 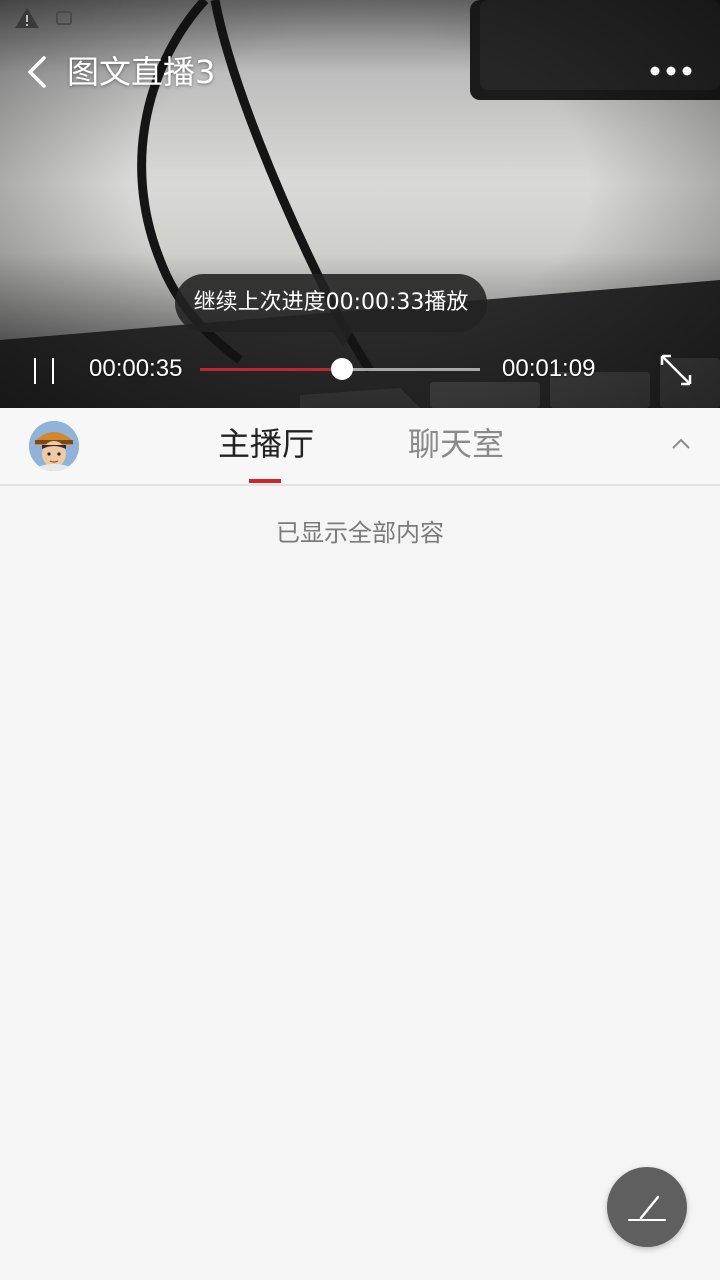 What do you see at coordinates (265, 481) in the screenshot?
I see `active-tab-indicator` at bounding box center [265, 481].